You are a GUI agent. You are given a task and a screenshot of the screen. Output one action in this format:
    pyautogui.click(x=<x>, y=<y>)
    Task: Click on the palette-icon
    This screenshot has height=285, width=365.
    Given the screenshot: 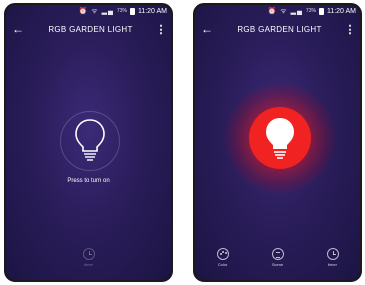 What is the action you would take?
    pyautogui.click(x=222, y=254)
    